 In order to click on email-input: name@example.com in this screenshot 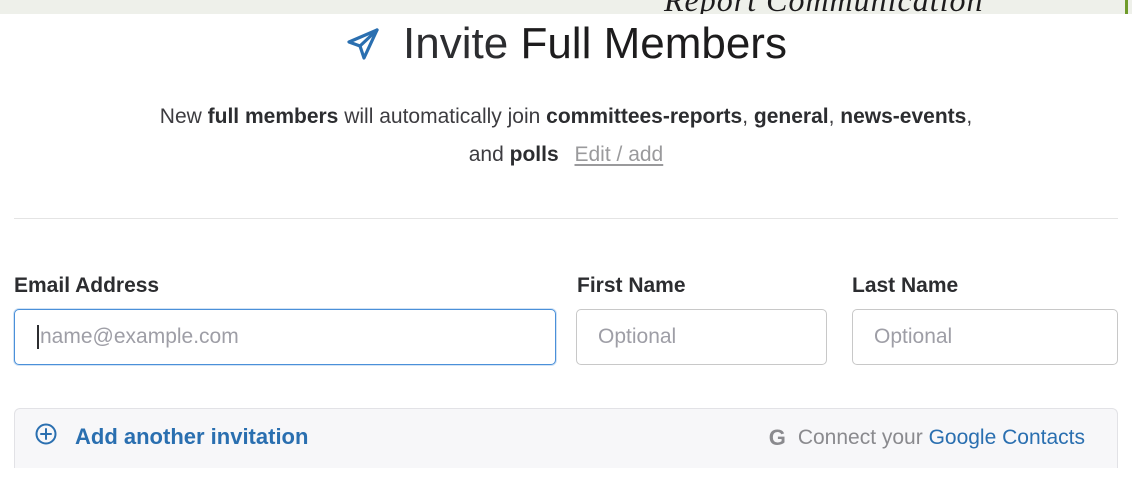, I will do `click(285, 337)`.